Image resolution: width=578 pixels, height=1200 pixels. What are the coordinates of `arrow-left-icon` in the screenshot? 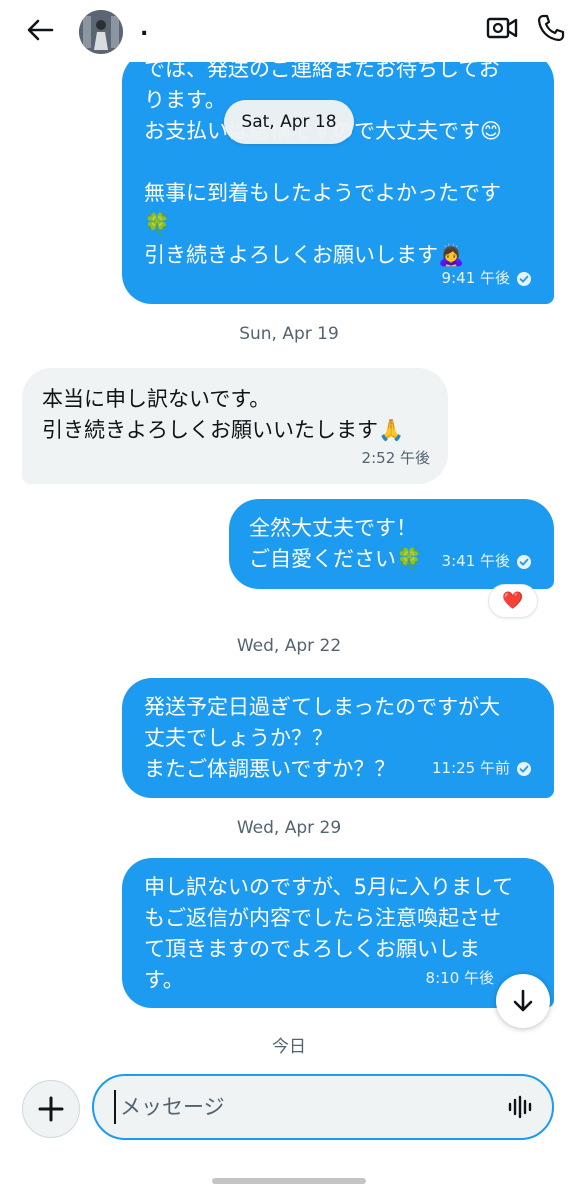 It's located at (40, 30).